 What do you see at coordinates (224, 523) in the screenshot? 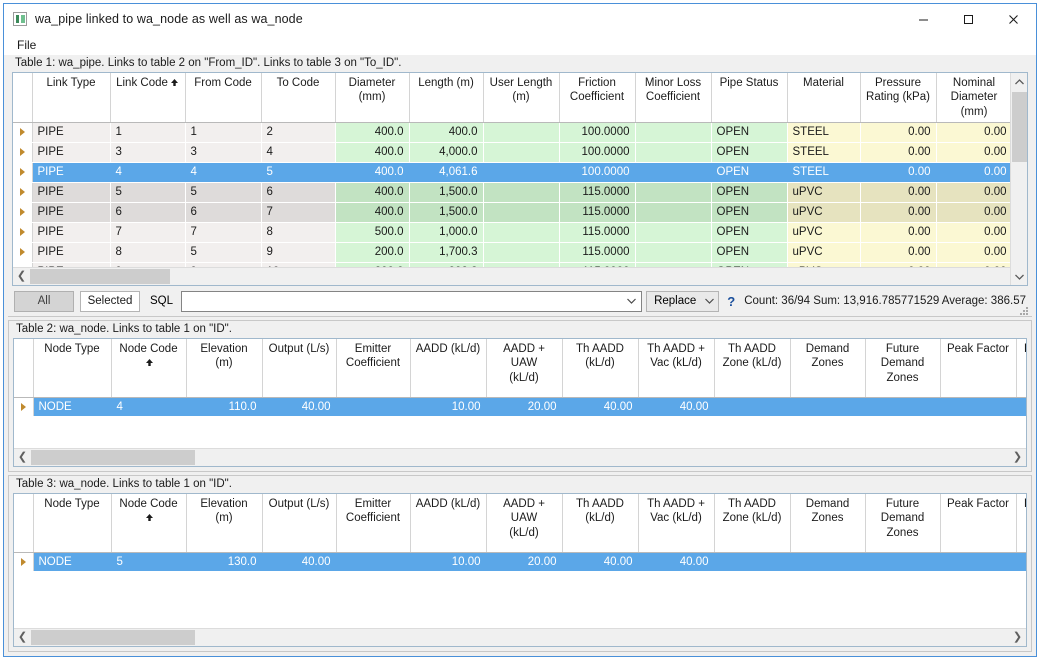
I see `column-header-elevation-m: Elevation (m)` at bounding box center [224, 523].